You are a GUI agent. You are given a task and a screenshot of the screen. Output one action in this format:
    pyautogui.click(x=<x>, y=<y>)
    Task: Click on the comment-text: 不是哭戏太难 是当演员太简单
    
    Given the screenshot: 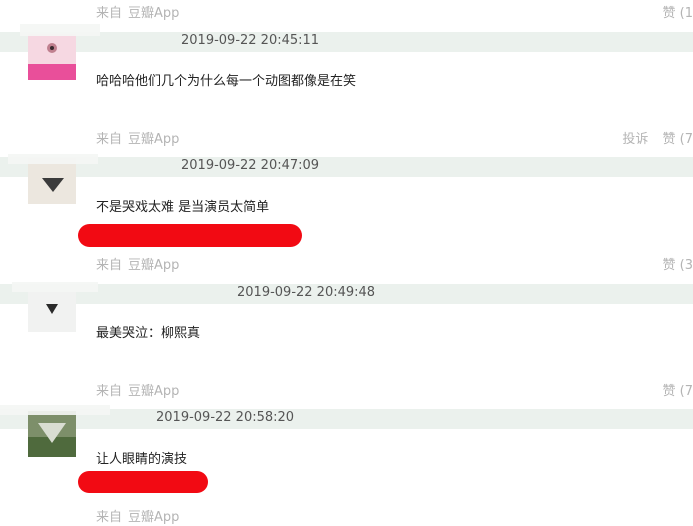 What is the action you would take?
    pyautogui.click(x=183, y=207)
    